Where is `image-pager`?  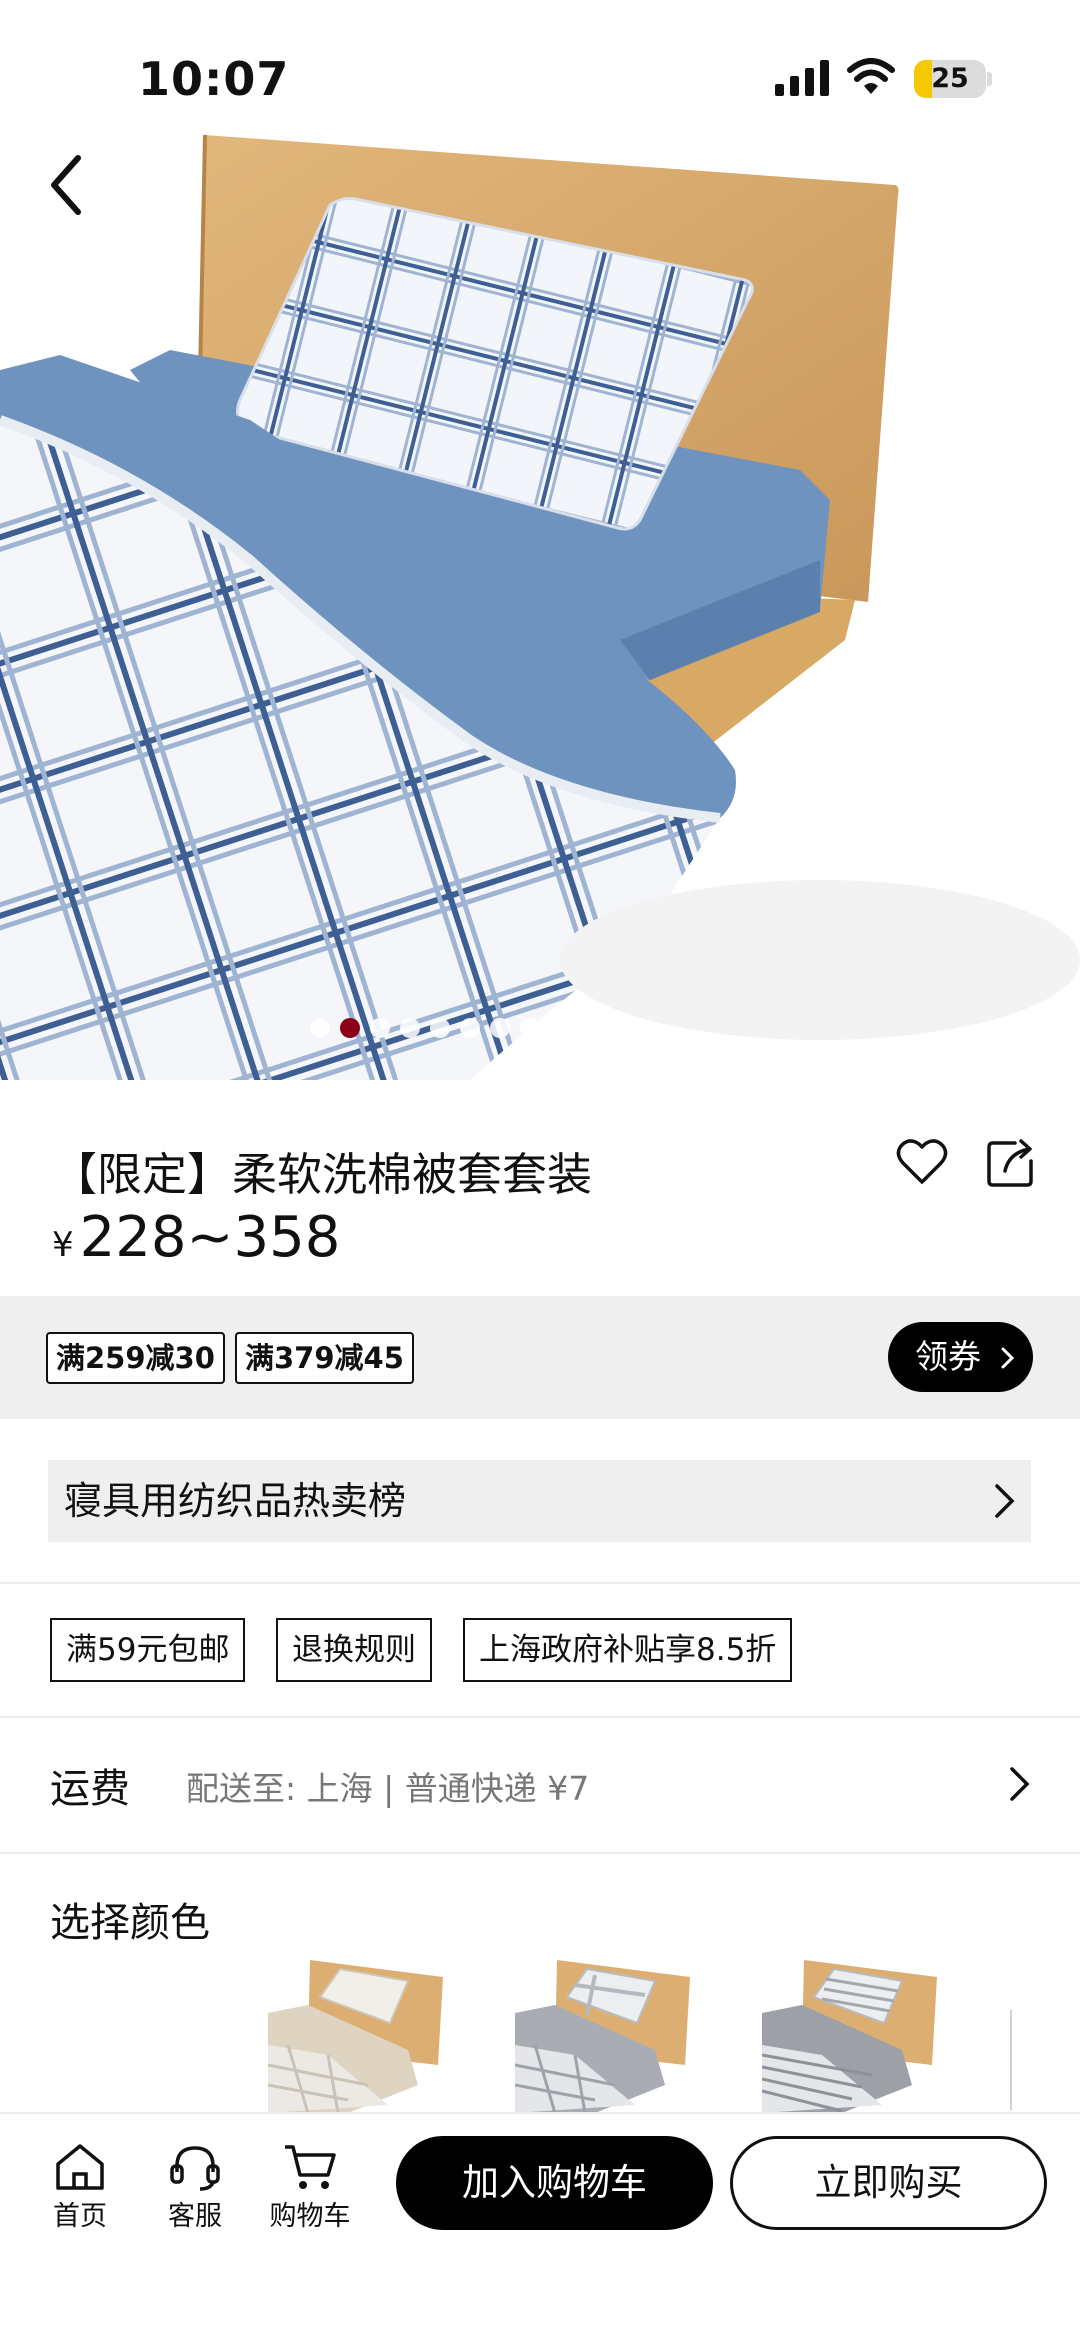
image-pager is located at coordinates (540, 1028).